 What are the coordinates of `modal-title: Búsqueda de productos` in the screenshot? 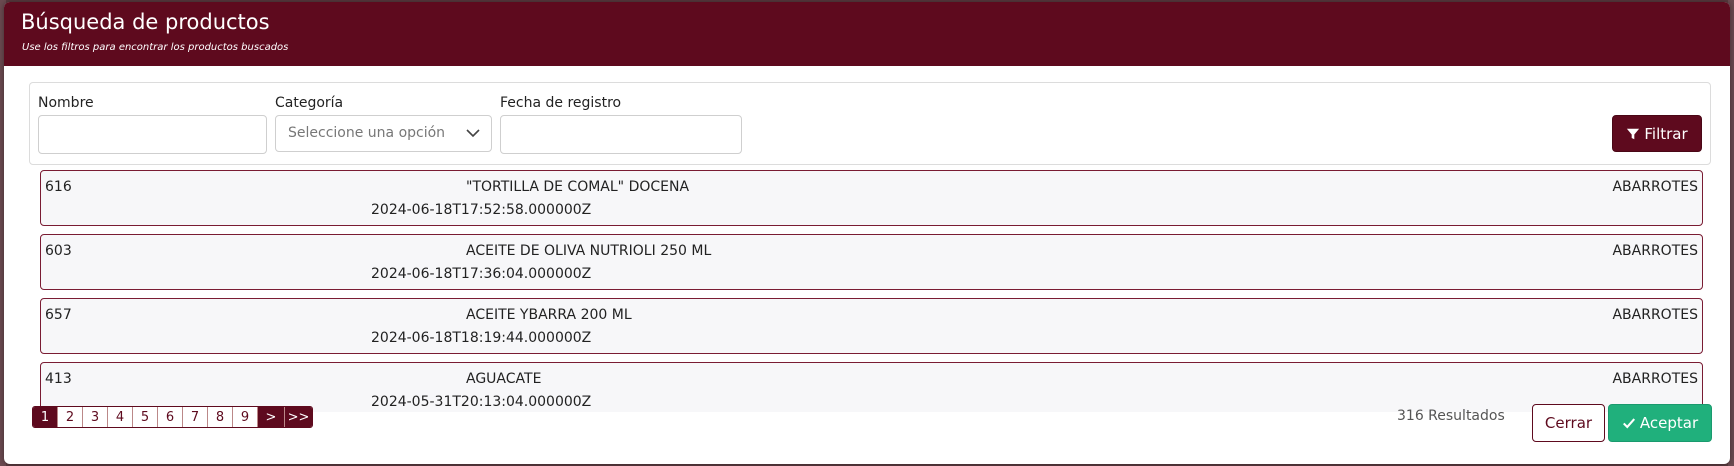 It's located at (145, 22).